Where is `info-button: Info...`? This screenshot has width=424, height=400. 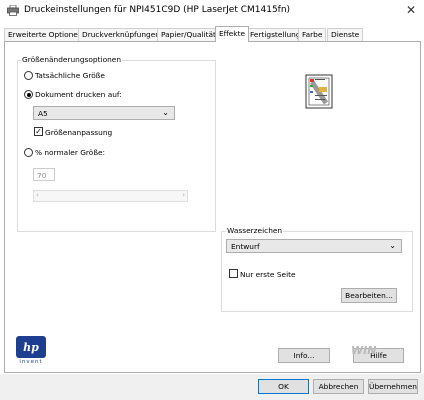 info-button: Info... is located at coordinates (304, 355).